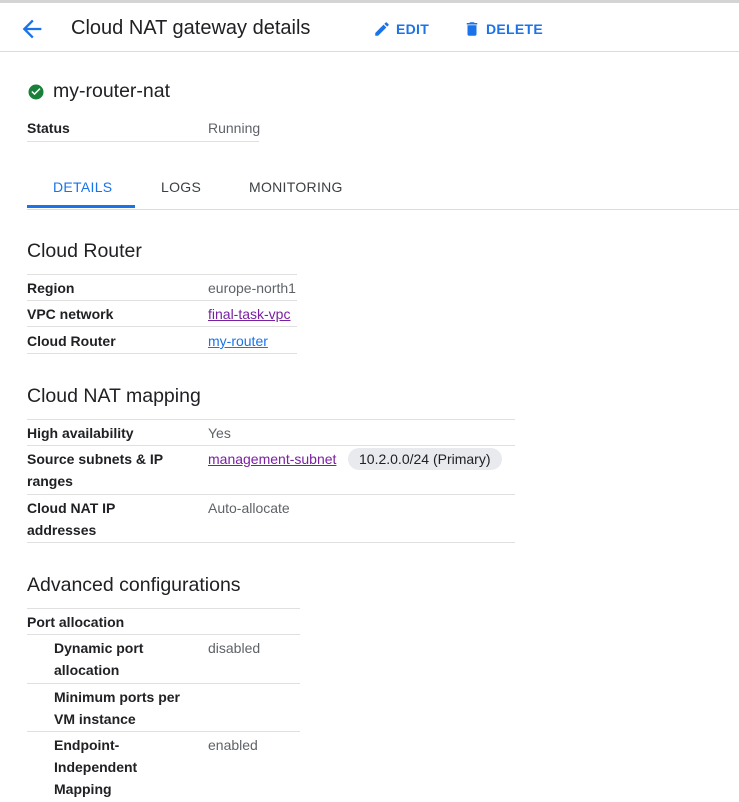 The image size is (739, 802). I want to click on cloud-router-link: my-router, so click(238, 341).